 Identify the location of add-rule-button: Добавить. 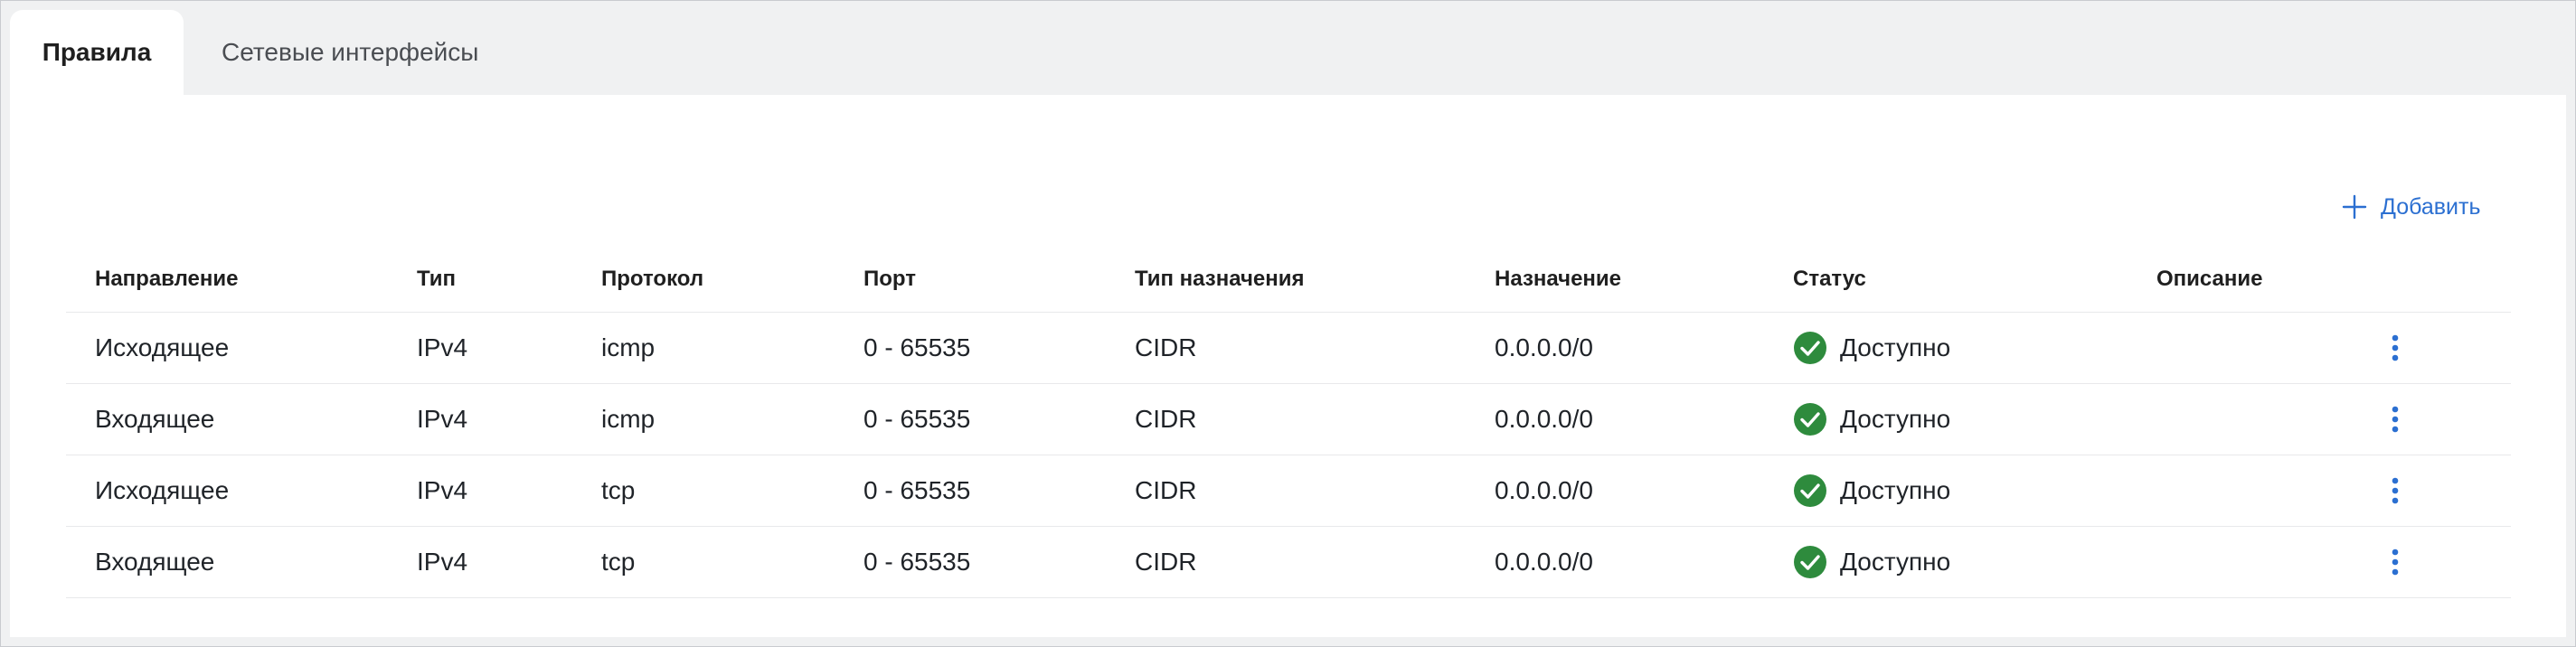
(2411, 207).